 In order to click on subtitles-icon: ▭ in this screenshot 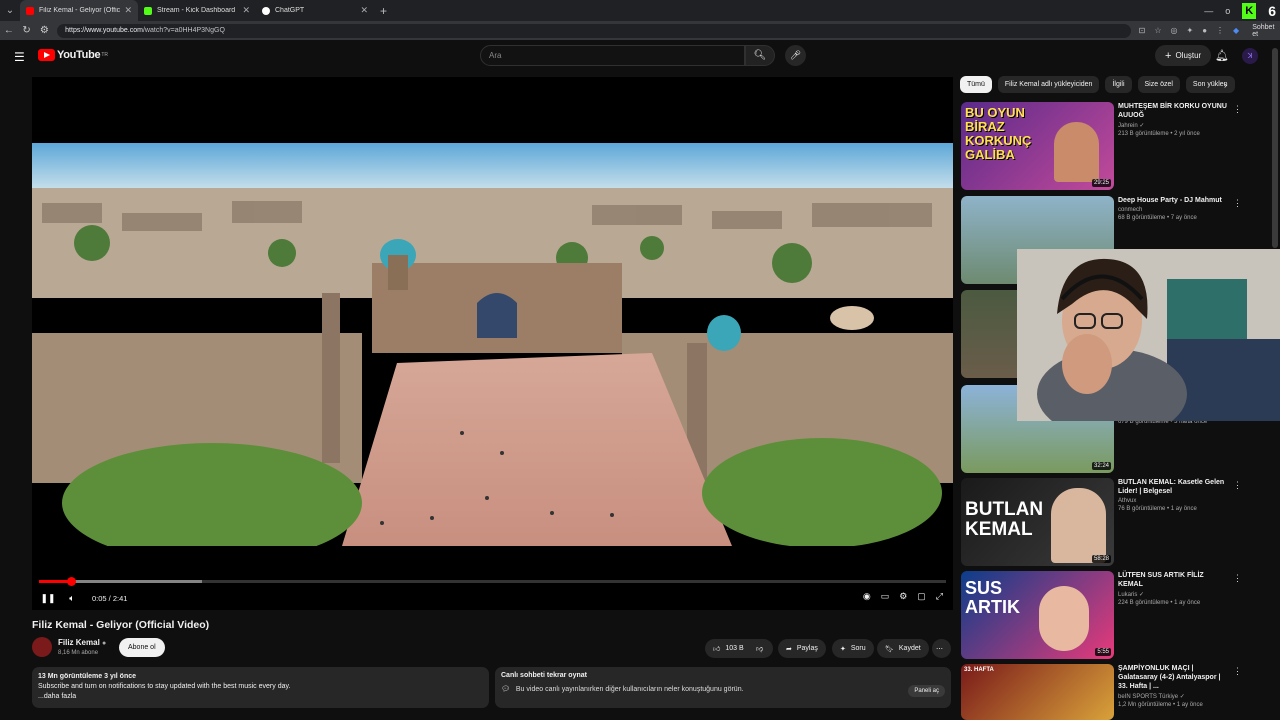, I will do `click(885, 596)`.